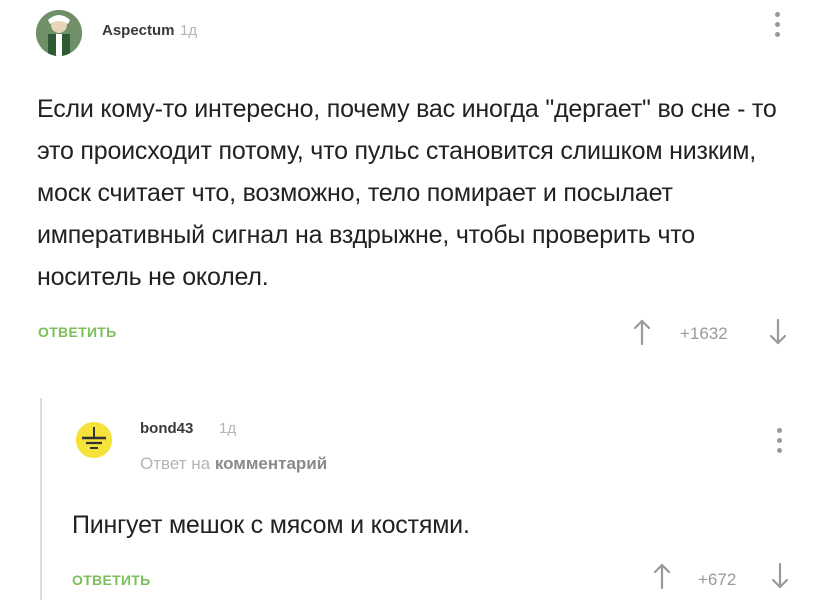 This screenshot has width=824, height=600. Describe the element at coordinates (704, 333) in the screenshot. I see `rating: +1632` at that location.